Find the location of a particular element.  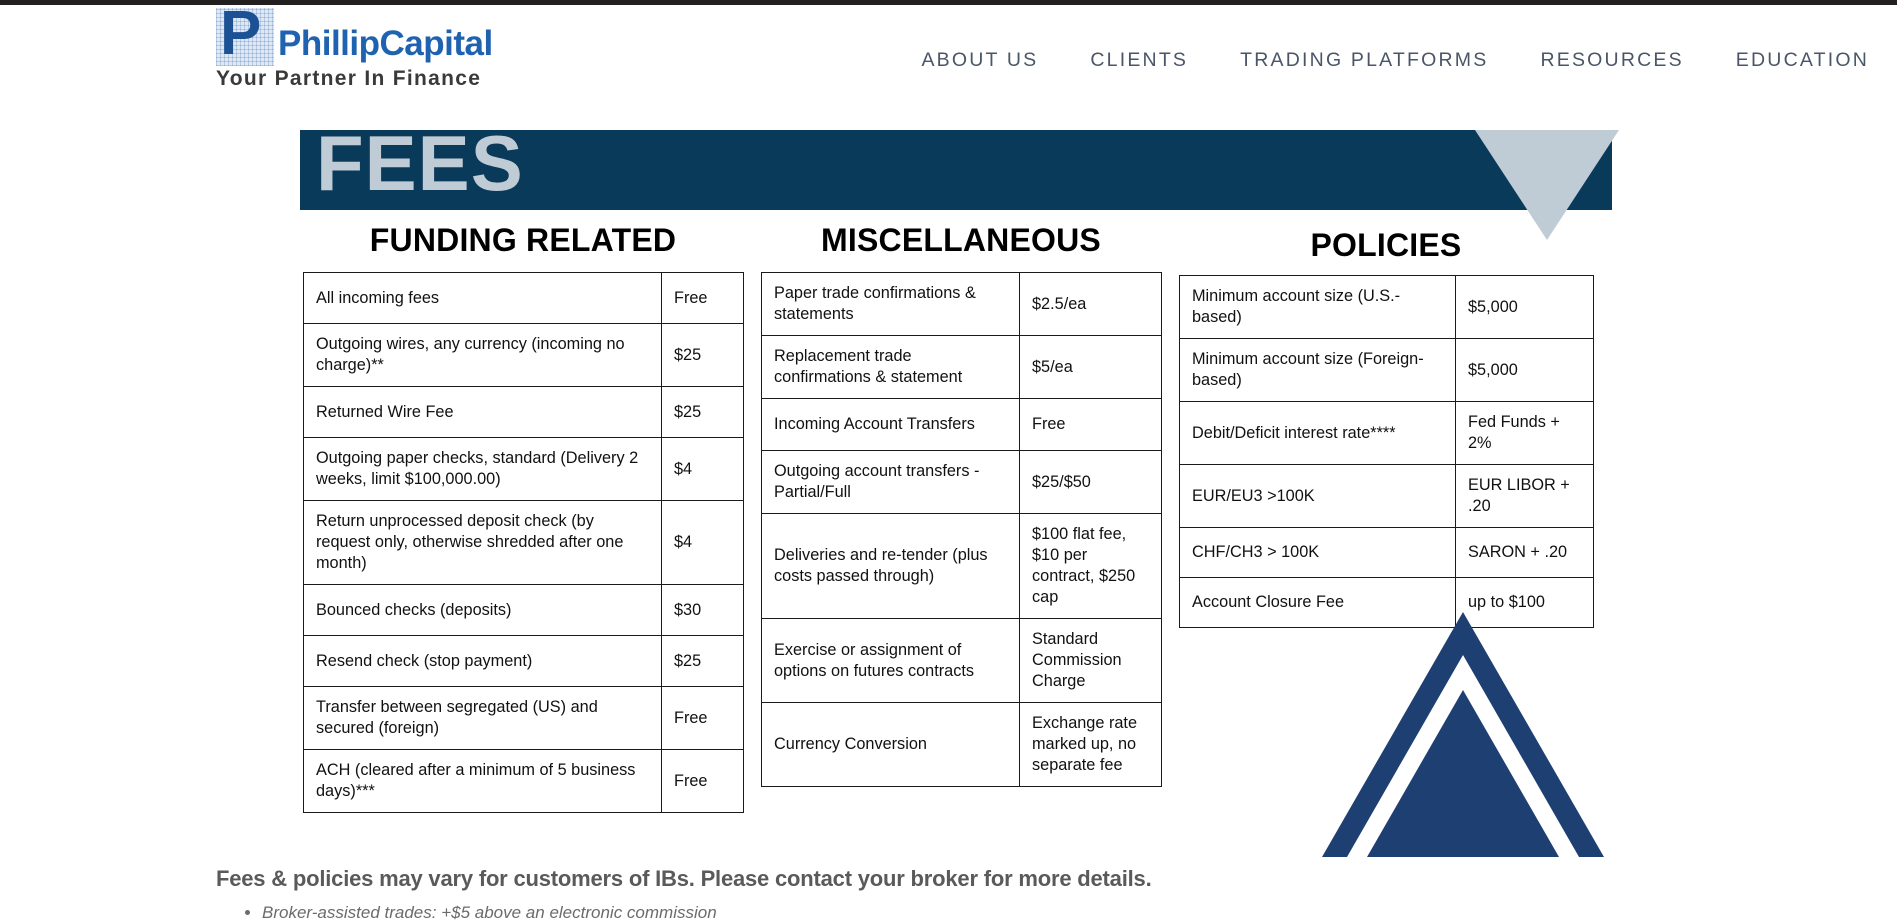

table-row: Returned Wire Fee $25 is located at coordinates (523, 412).